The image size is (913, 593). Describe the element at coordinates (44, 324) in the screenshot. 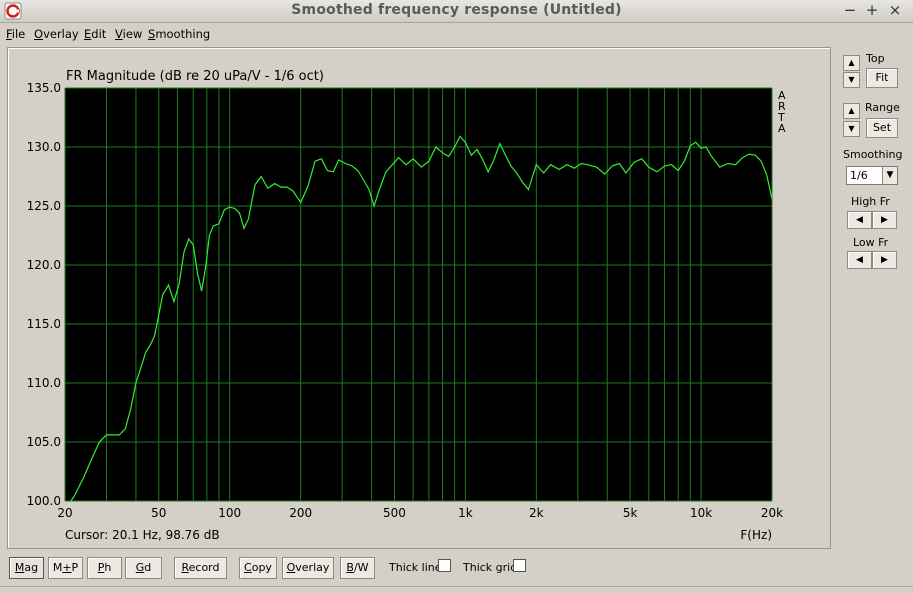

I see `y-tick-label: 115.0` at that location.